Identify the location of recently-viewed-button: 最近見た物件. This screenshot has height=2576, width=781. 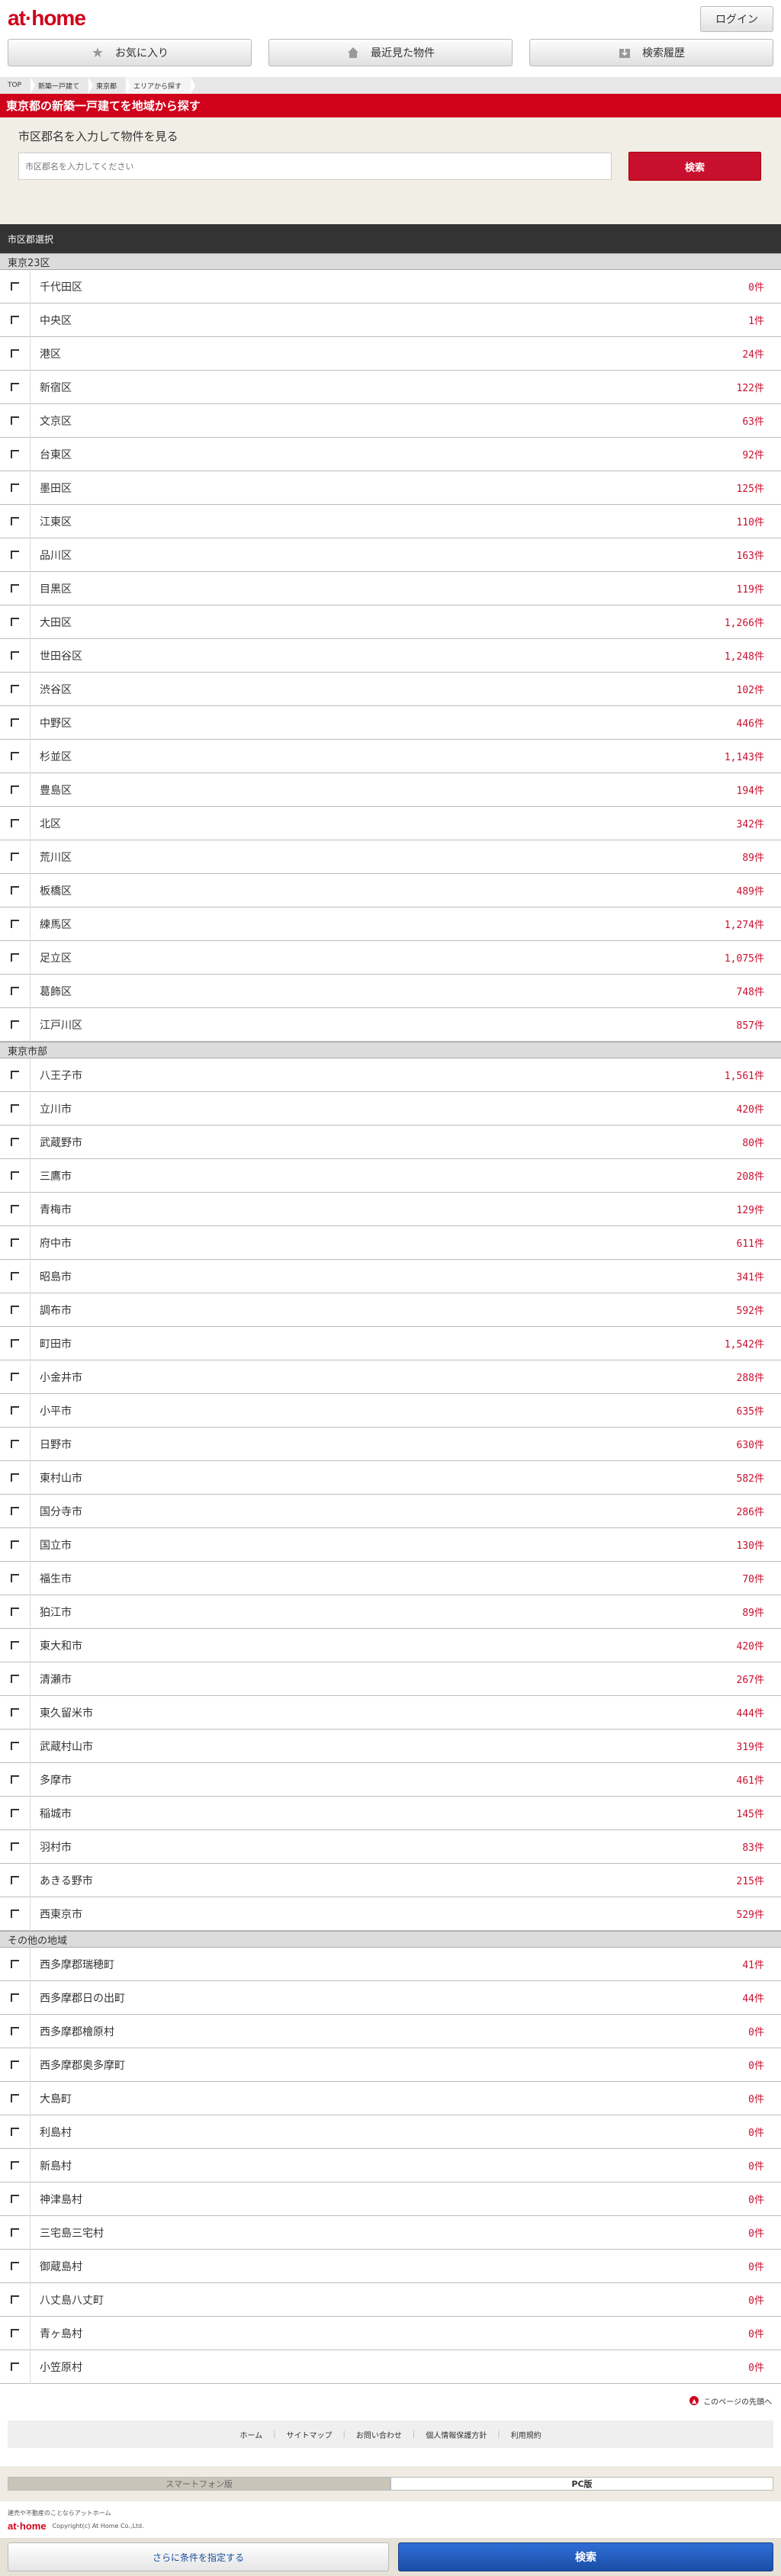
(390, 52).